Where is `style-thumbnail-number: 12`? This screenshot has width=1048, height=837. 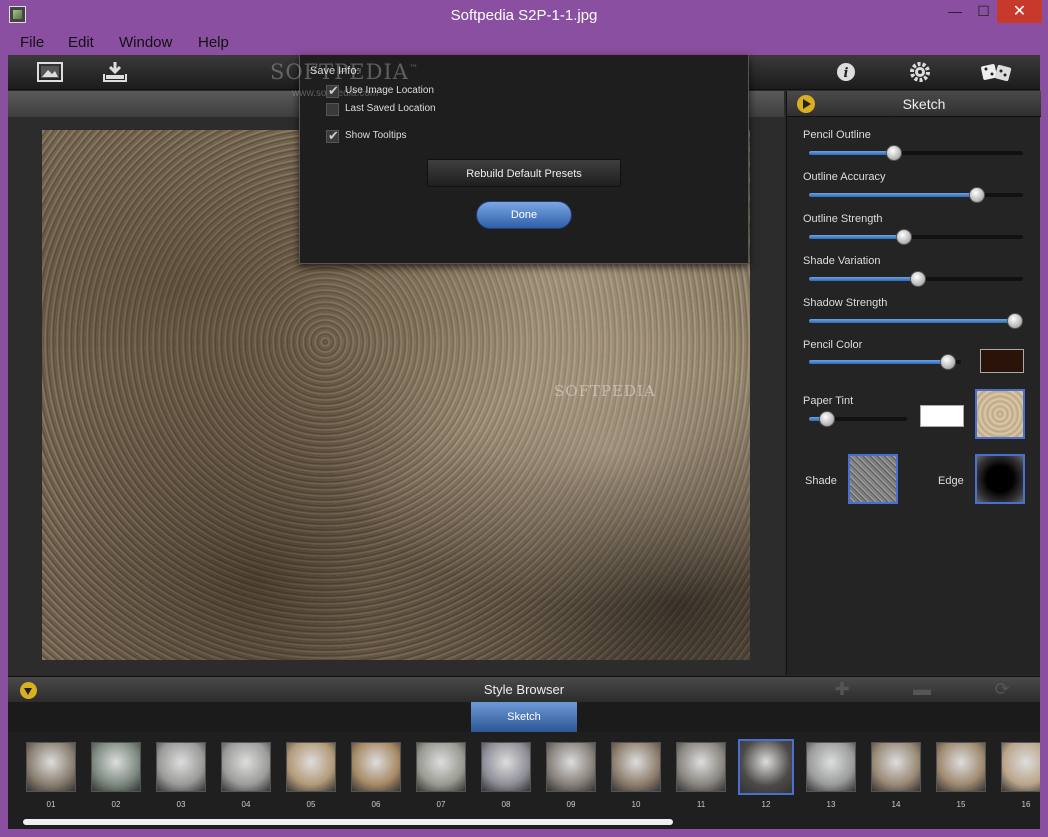 style-thumbnail-number: 12 is located at coordinates (766, 804).